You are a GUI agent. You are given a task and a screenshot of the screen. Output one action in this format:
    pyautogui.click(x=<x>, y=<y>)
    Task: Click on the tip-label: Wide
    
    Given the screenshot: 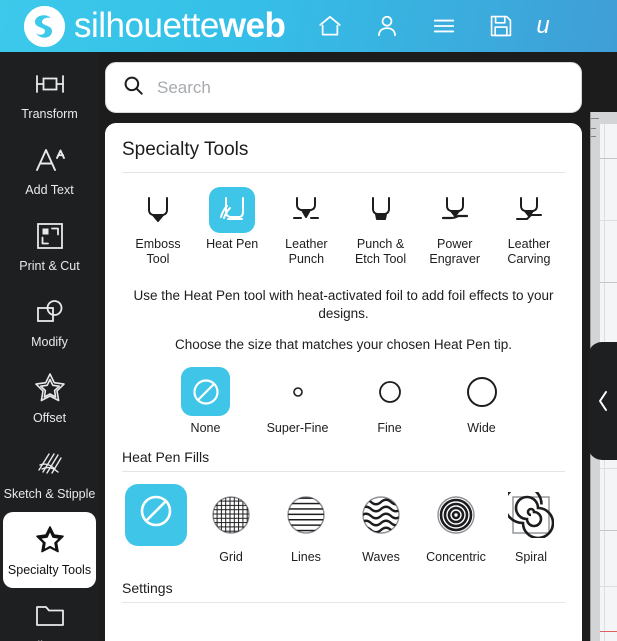 What is the action you would take?
    pyautogui.click(x=481, y=428)
    